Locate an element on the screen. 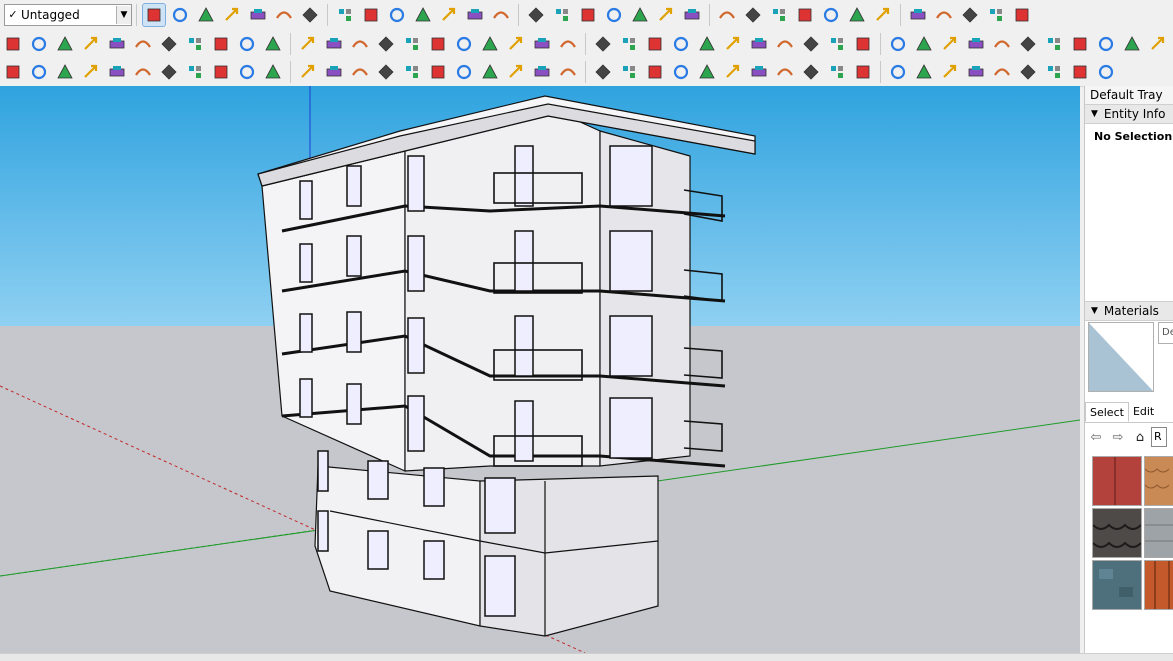 Image resolution: width=1173 pixels, height=661 pixels. cube-red-icon is located at coordinates (811, 44).